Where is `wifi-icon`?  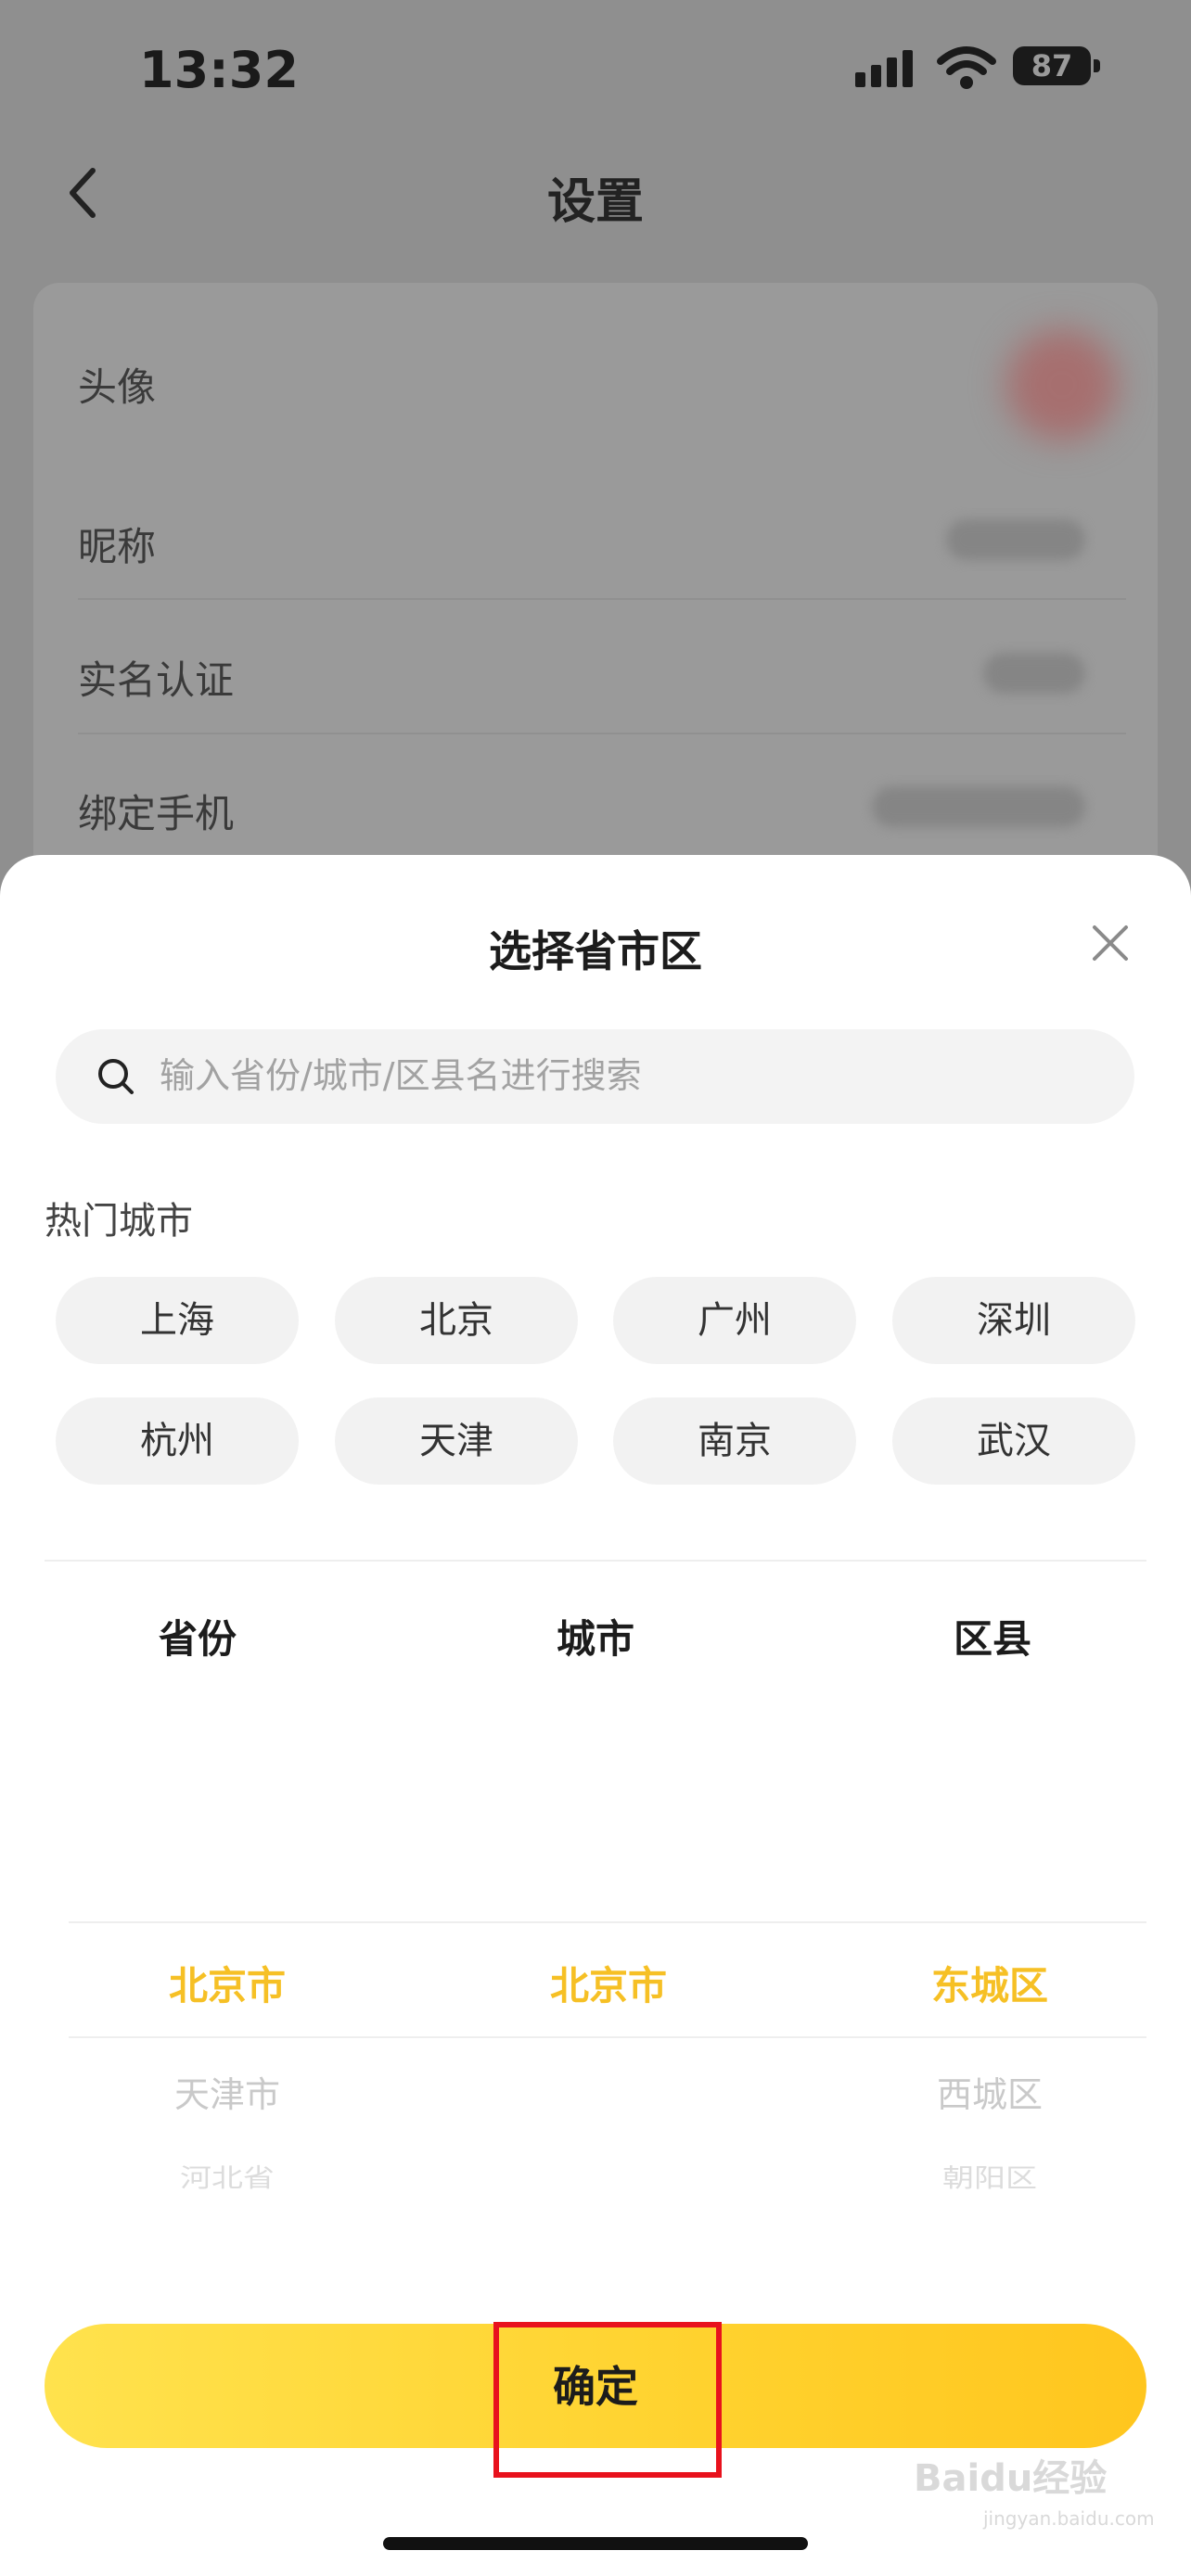
wifi-icon is located at coordinates (966, 67).